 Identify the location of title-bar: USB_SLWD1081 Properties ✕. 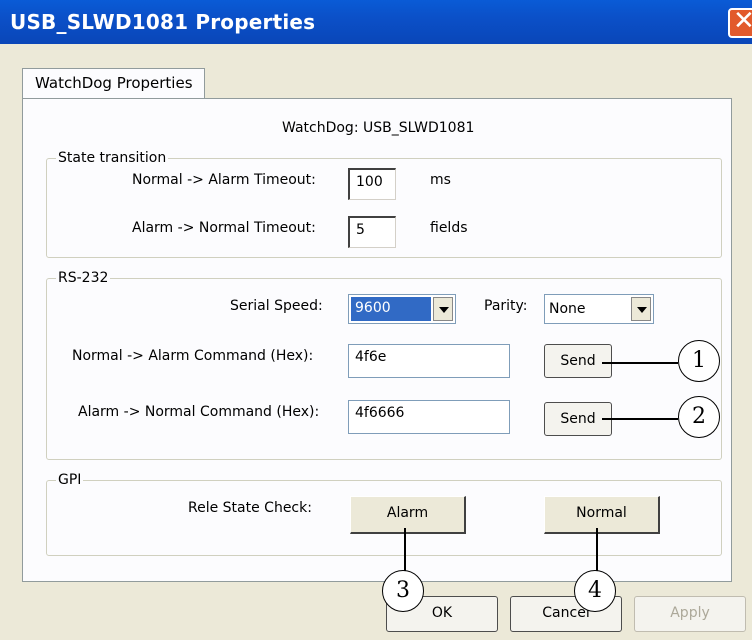
(376, 22).